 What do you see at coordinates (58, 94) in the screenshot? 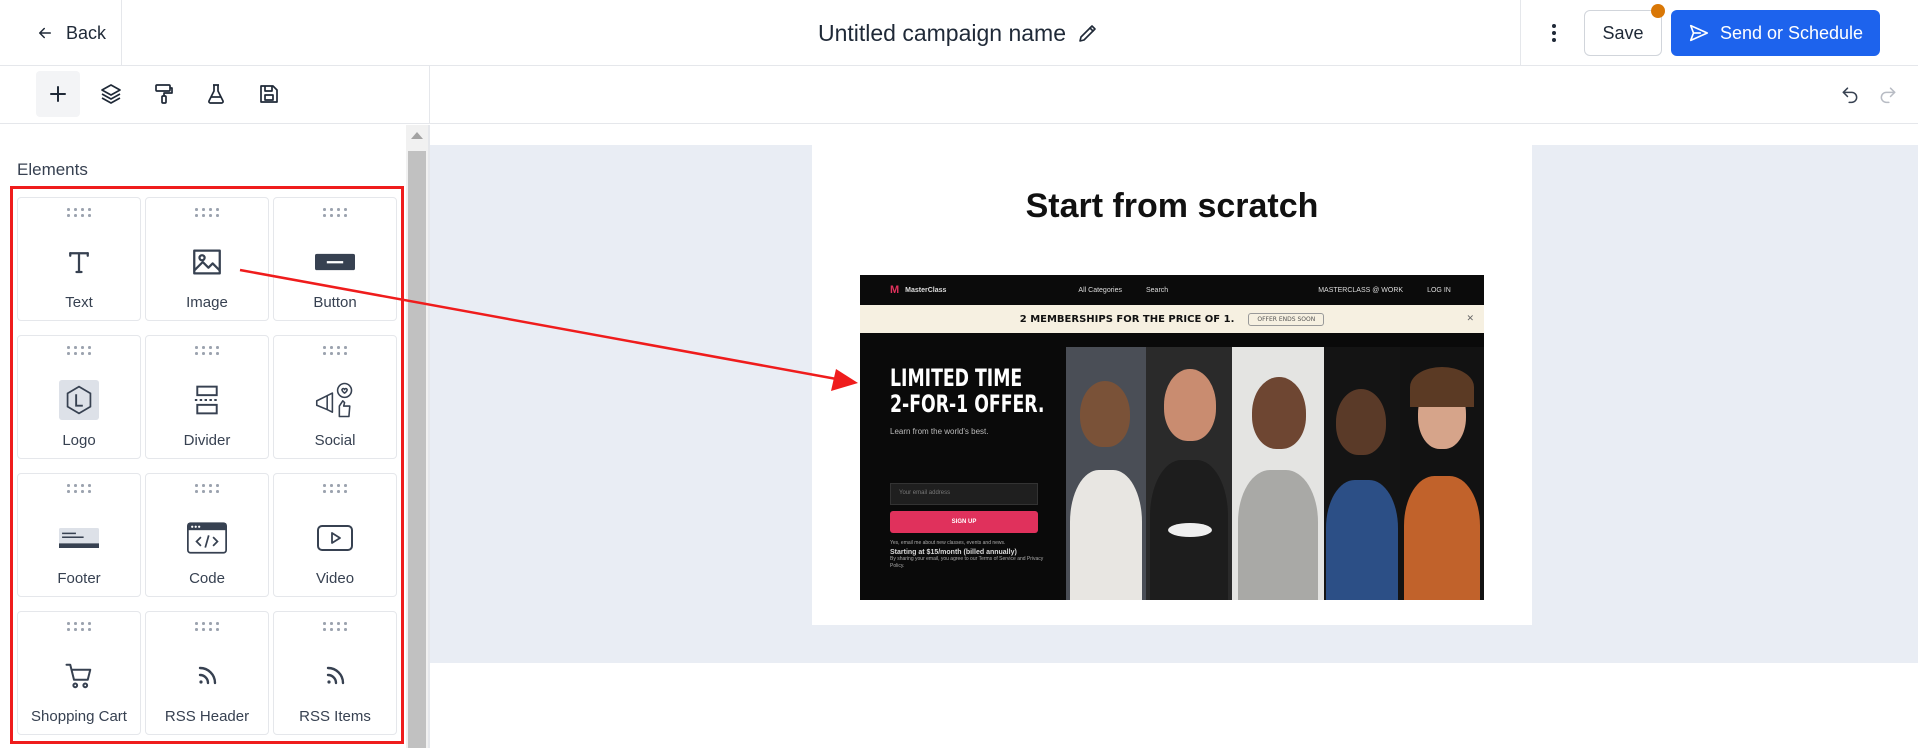
I see `add-elements-tool` at bounding box center [58, 94].